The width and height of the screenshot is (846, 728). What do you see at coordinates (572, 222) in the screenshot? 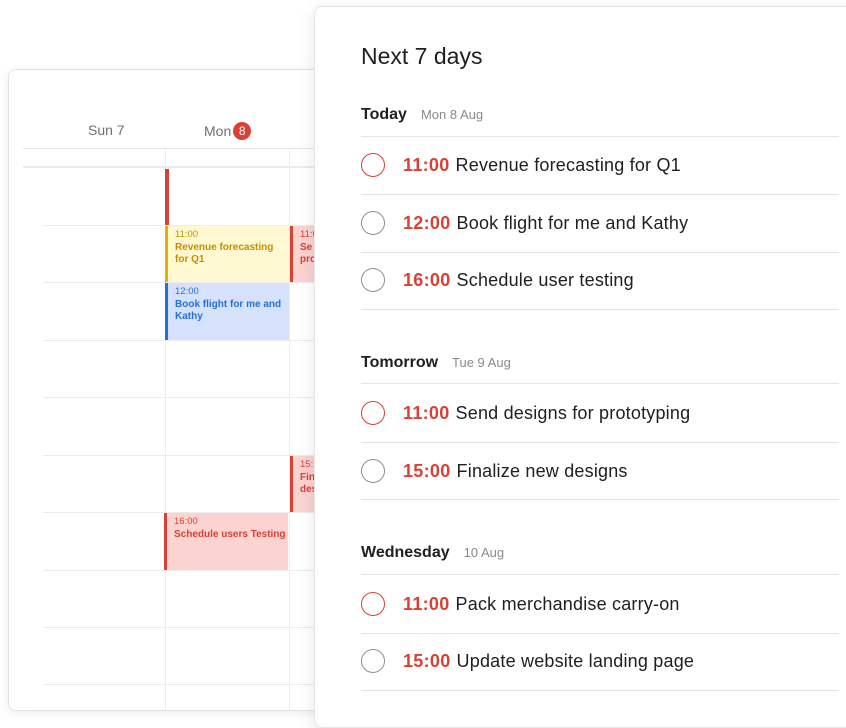
I see `task-title: Book flight for me and Kathy` at bounding box center [572, 222].